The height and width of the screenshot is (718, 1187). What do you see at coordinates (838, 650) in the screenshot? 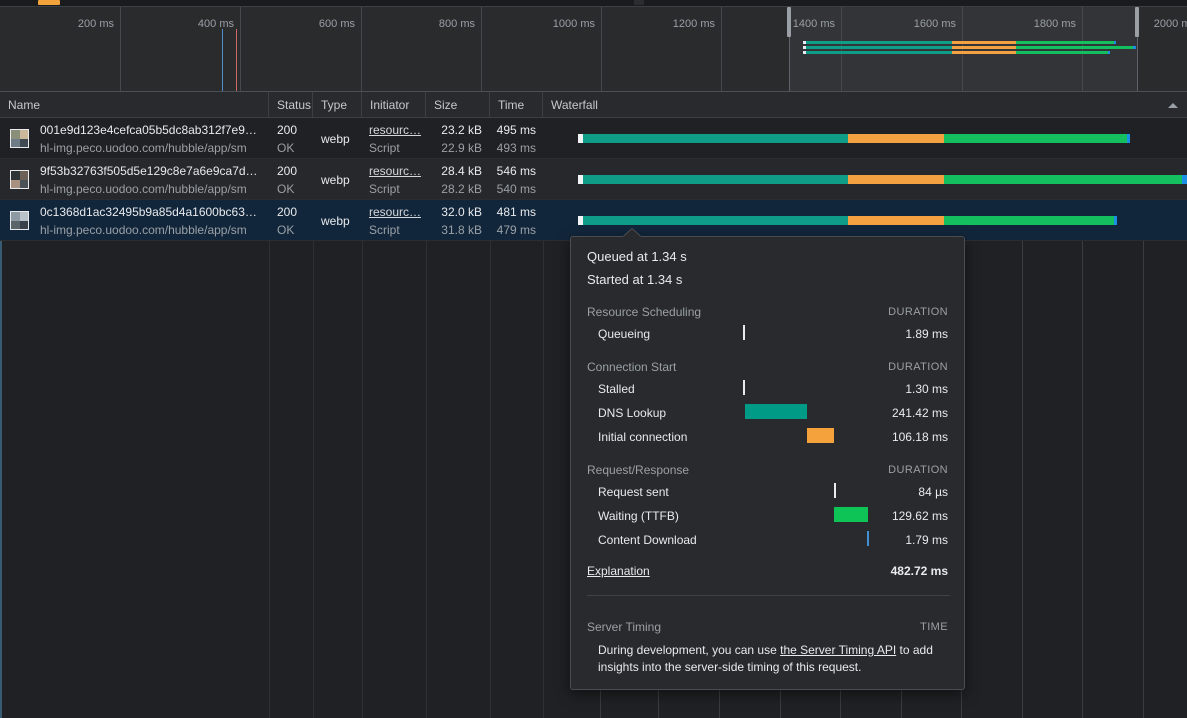
I see `server-timing-api-link: the Server Timing API` at bounding box center [838, 650].